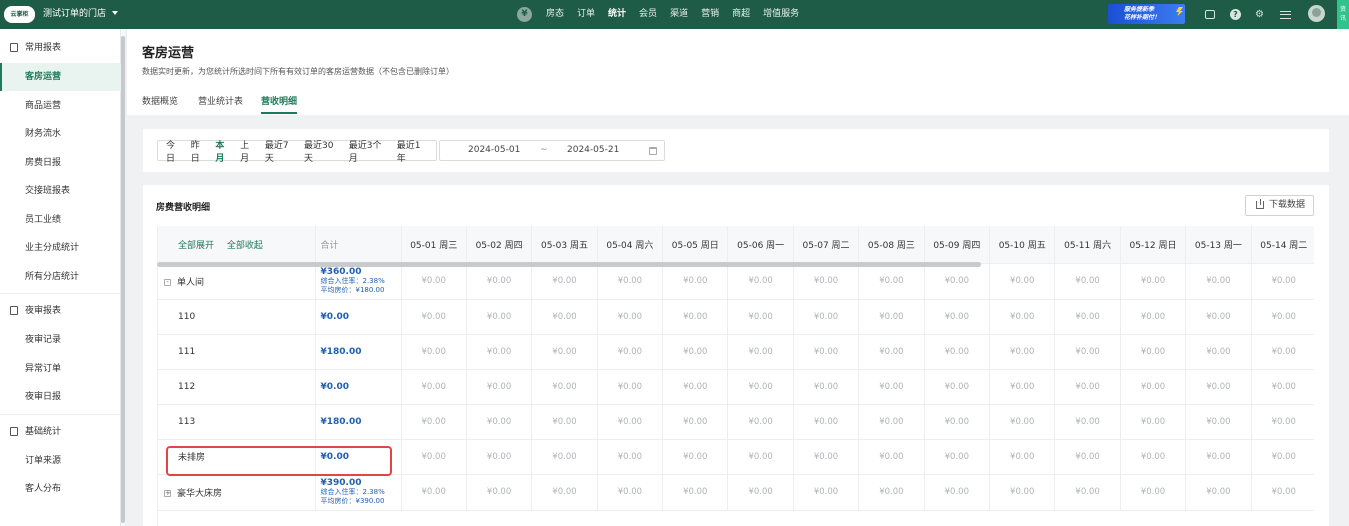  I want to click on avatar, so click(1316, 13).